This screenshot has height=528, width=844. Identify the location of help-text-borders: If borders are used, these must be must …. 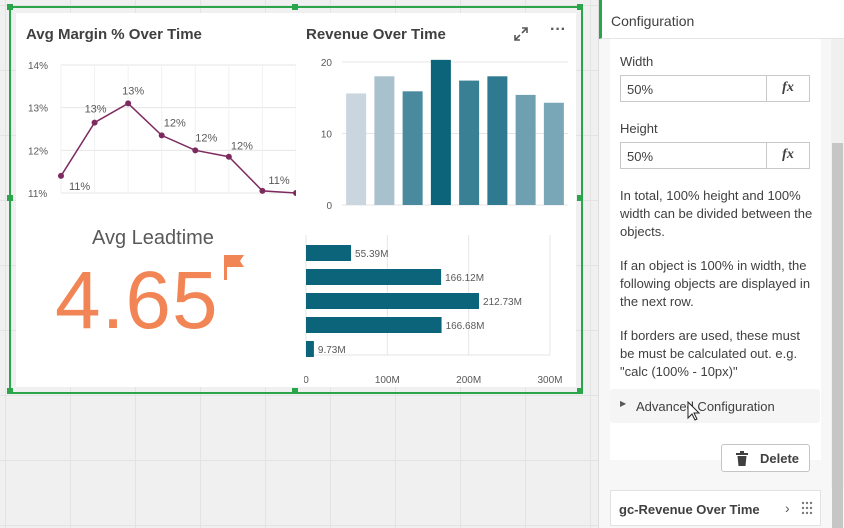
(710, 353).